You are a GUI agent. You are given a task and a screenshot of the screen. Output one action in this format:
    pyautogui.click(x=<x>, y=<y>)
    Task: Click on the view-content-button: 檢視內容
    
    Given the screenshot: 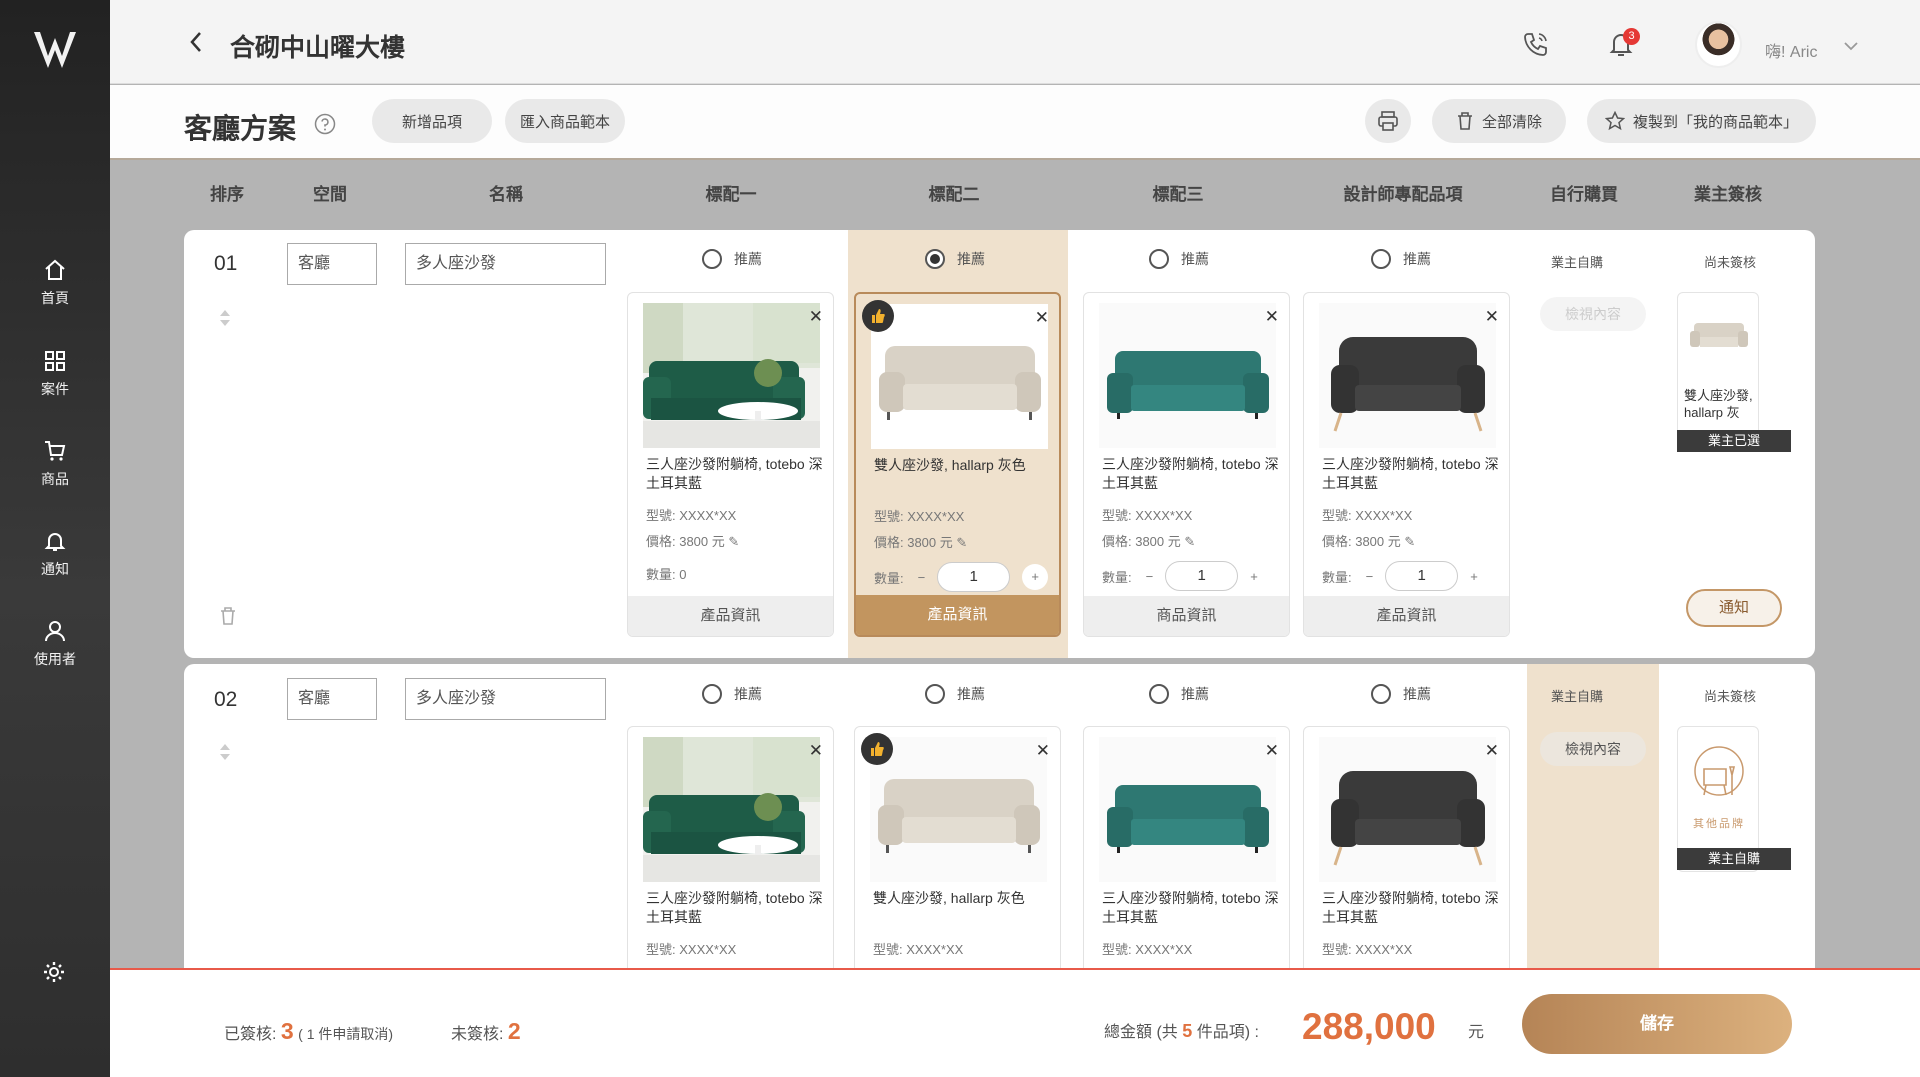 What is the action you would take?
    pyautogui.click(x=1593, y=749)
    